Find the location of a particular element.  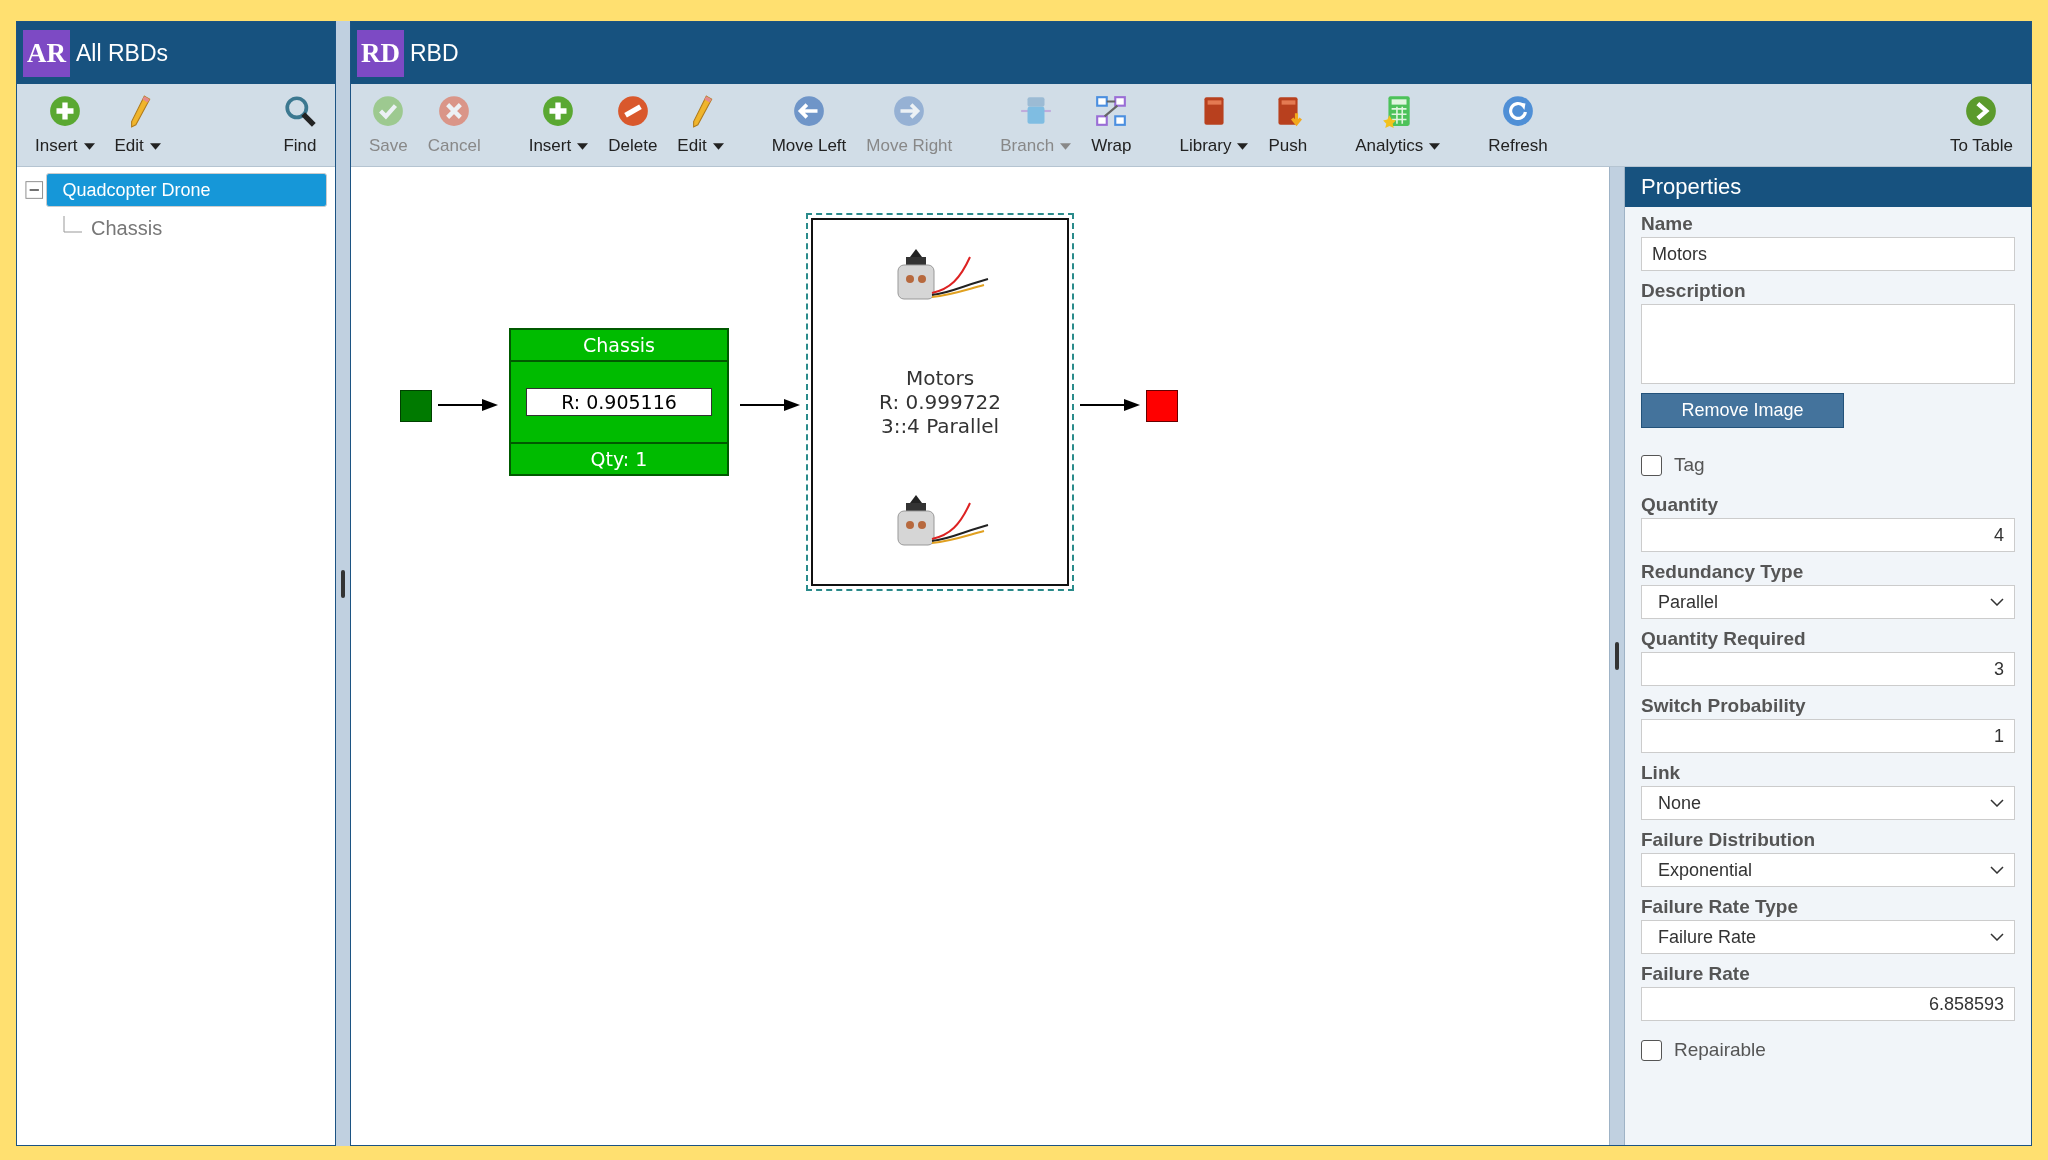

start-node is located at coordinates (416, 406).